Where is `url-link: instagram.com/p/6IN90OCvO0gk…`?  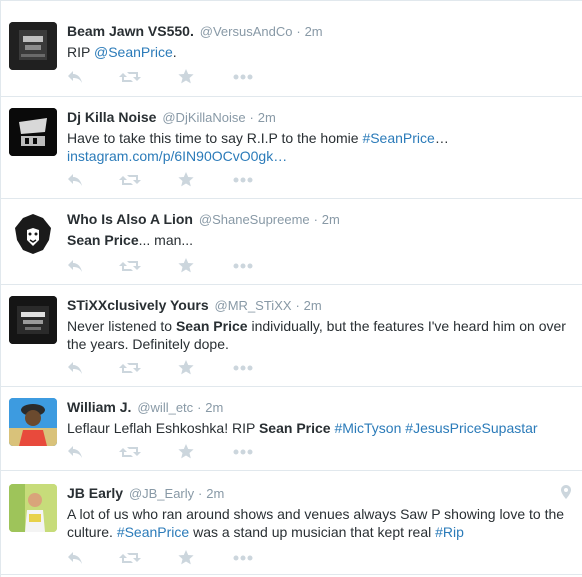
url-link: instagram.com/p/6IN90OCvO0gk… is located at coordinates (321, 156).